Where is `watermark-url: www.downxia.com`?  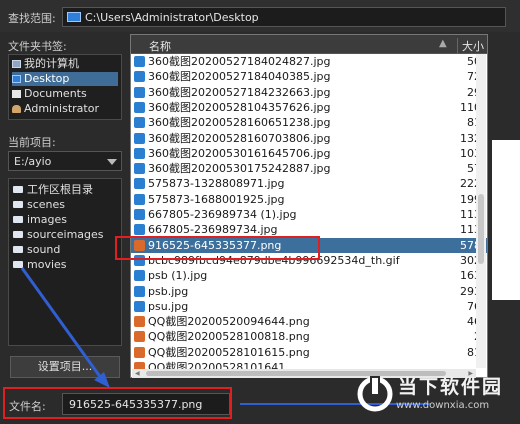
watermark-url: www.downxia.com is located at coordinates (443, 405).